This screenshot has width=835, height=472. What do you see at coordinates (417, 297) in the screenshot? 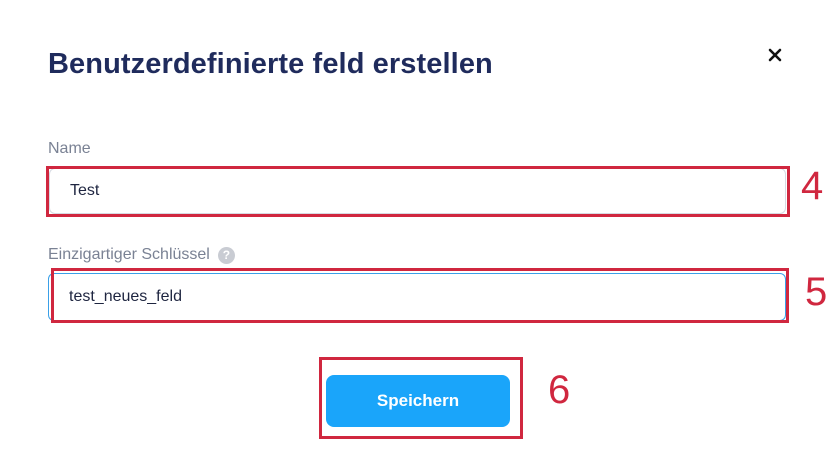
I see `unique-key-input: test_neues_feld` at bounding box center [417, 297].